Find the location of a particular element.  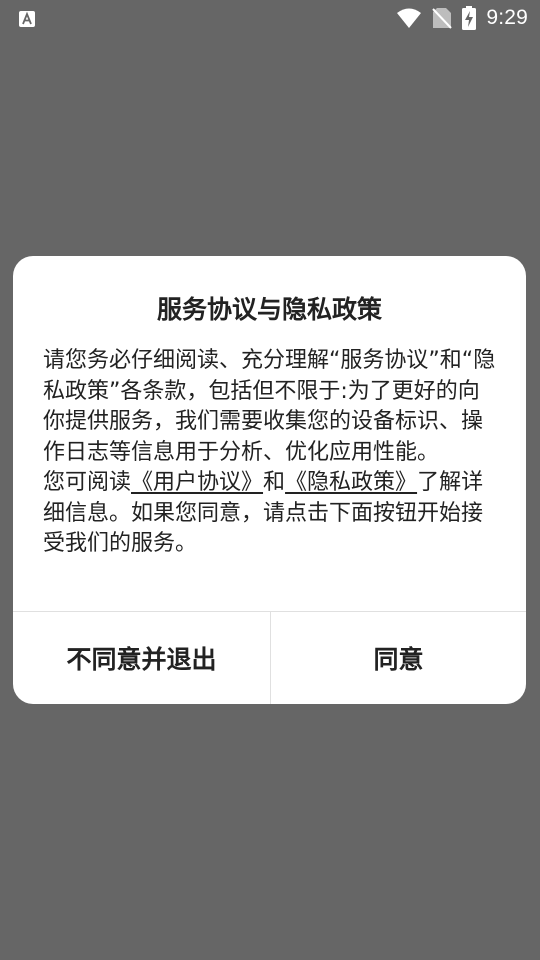

wifi-icon is located at coordinates (409, 18).